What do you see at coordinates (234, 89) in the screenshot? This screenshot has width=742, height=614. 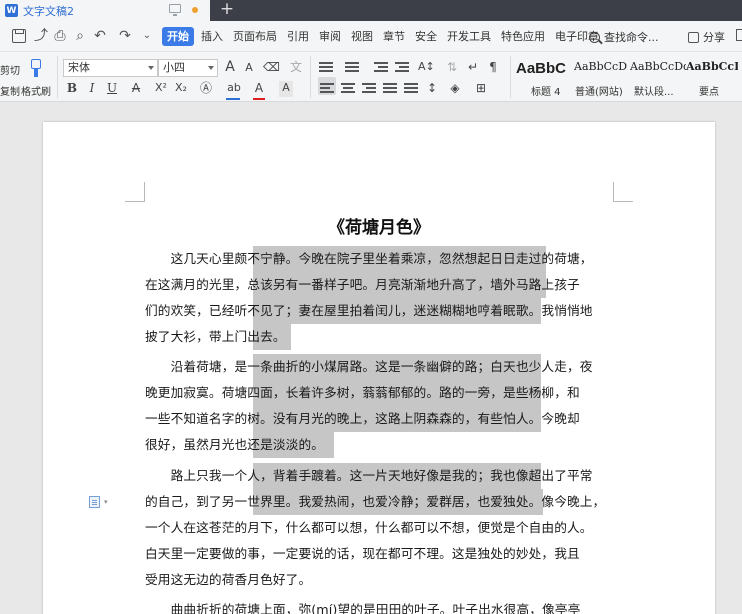 I see `highlight-button: ab` at bounding box center [234, 89].